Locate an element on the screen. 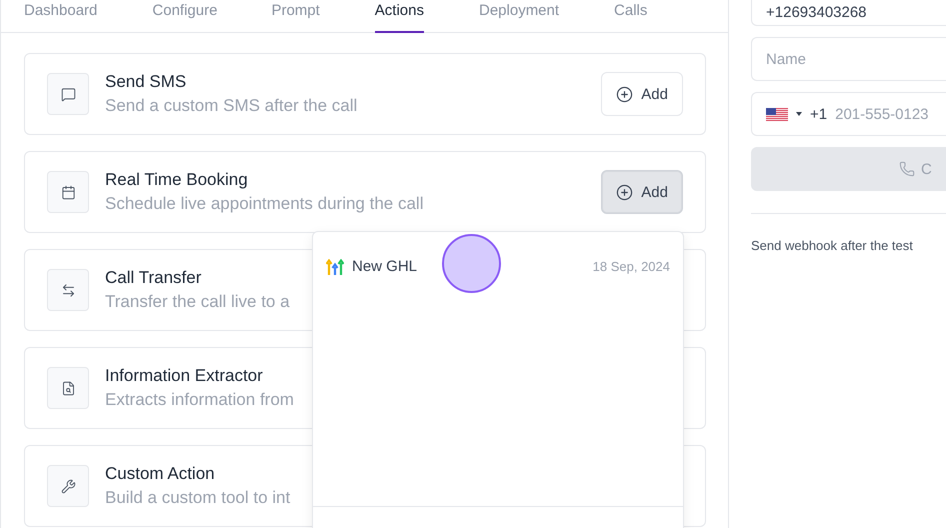 Image resolution: width=946 pixels, height=528 pixels. phone-input: 201-555-0123 is located at coordinates (890, 114).